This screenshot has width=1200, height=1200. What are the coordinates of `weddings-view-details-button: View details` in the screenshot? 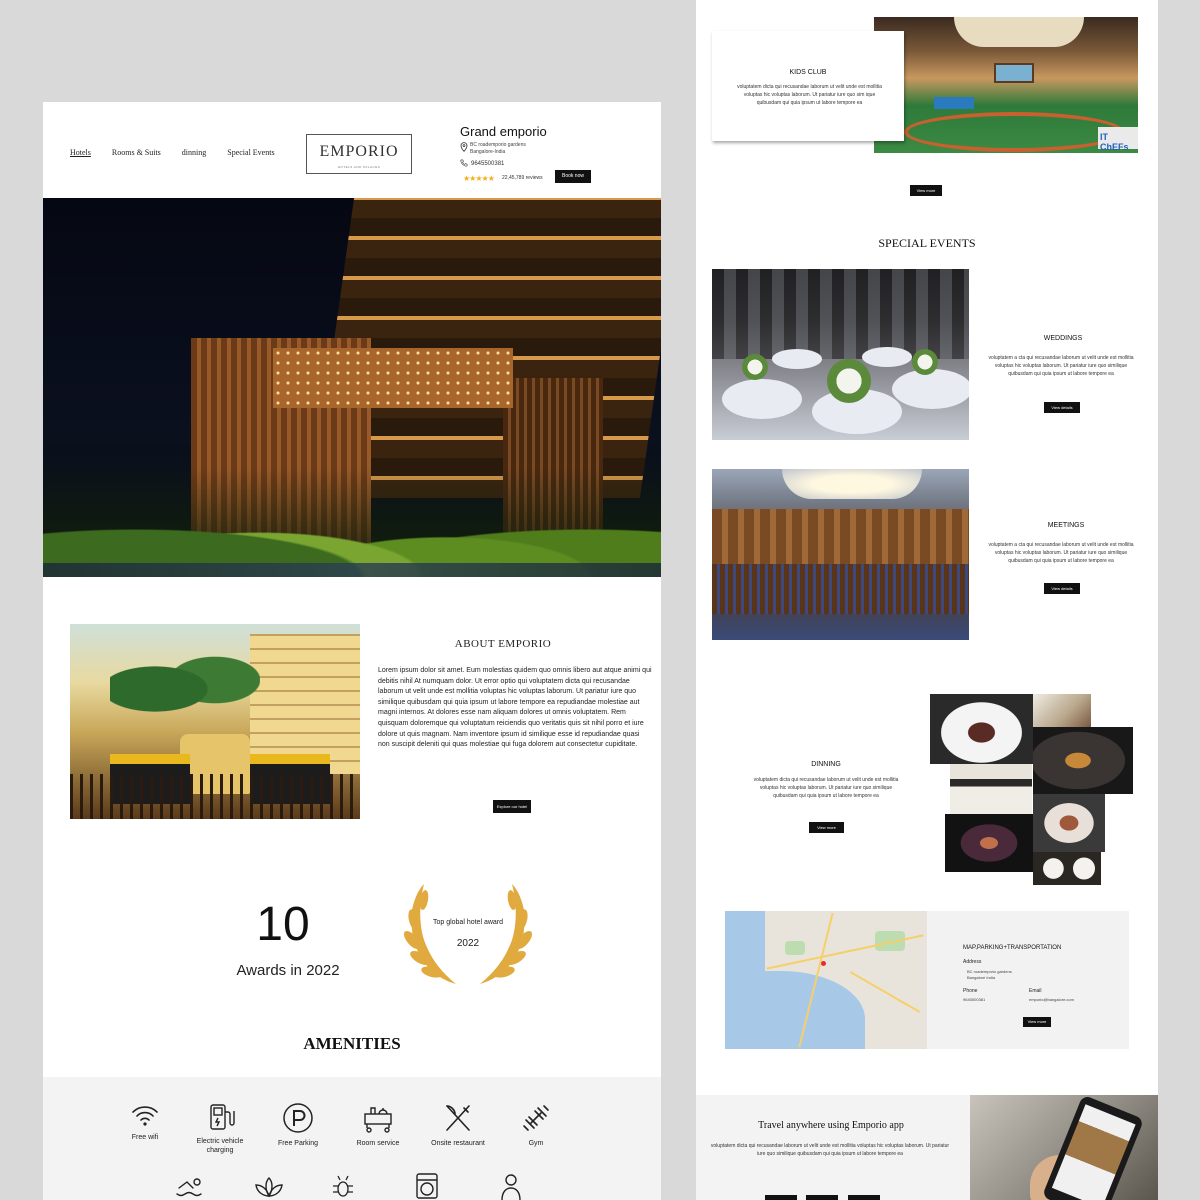 It's located at (1062, 407).